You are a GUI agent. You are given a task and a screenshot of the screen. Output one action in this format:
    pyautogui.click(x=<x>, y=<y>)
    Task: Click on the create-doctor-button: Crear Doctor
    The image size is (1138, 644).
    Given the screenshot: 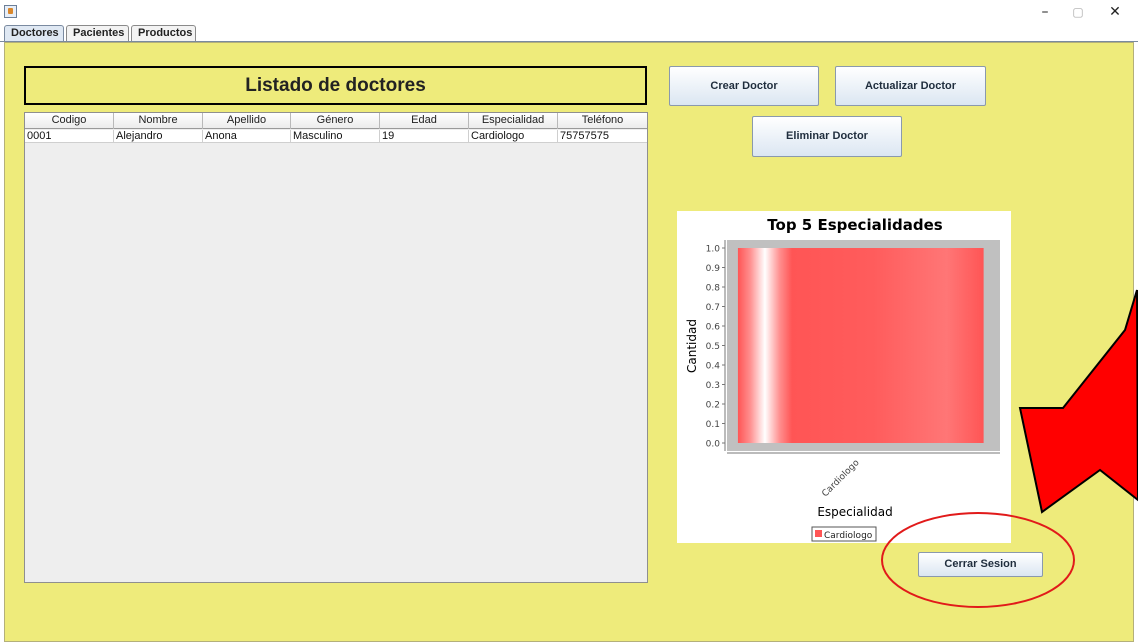 What is the action you would take?
    pyautogui.click(x=744, y=86)
    